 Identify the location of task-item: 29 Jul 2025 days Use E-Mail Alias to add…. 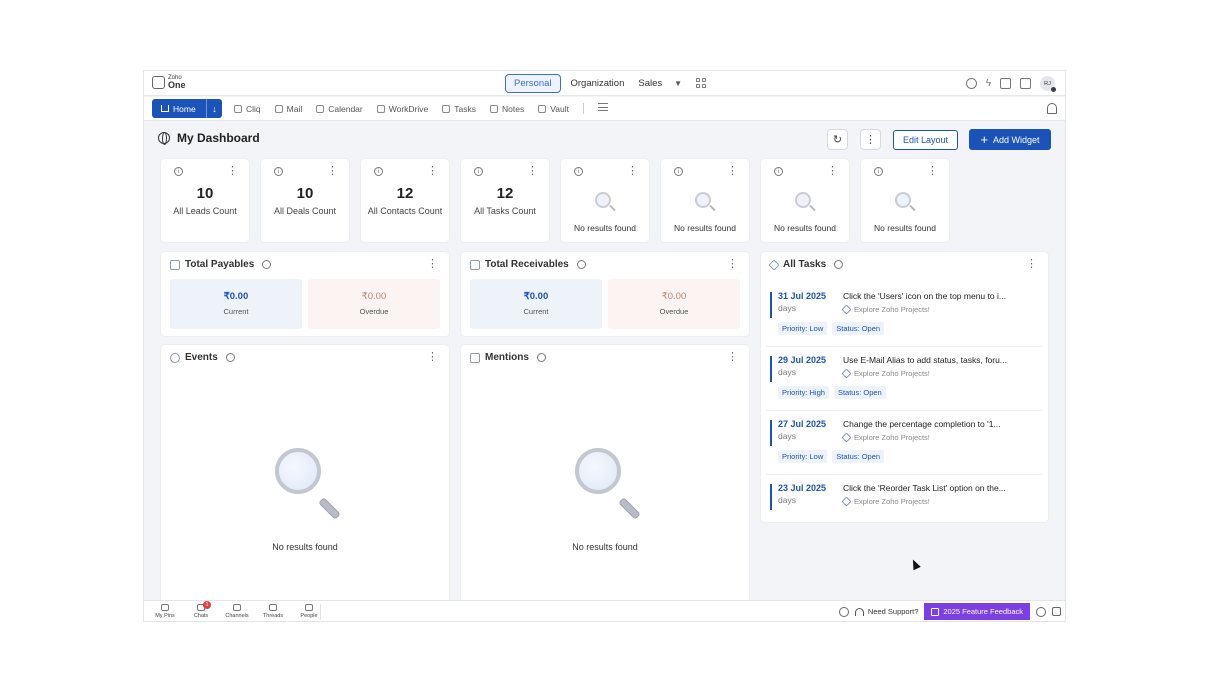
(904, 380).